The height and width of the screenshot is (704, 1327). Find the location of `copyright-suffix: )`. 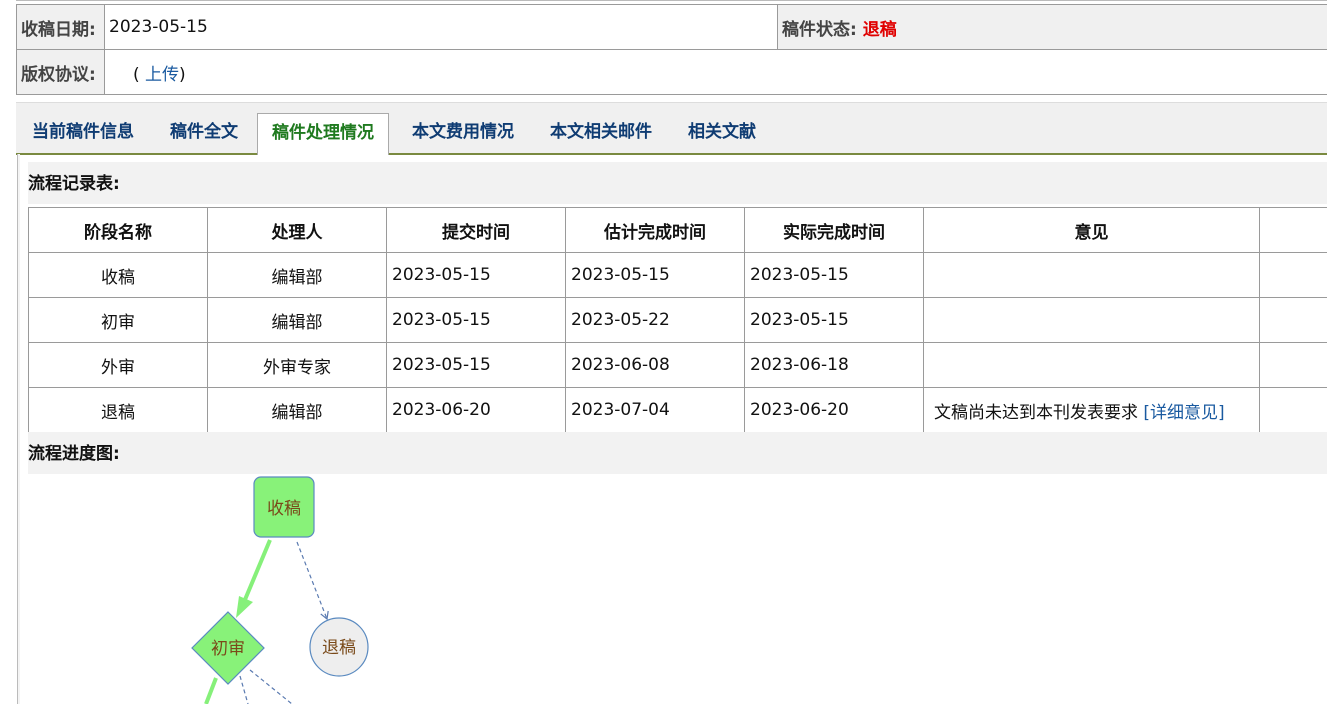

copyright-suffix: ) is located at coordinates (182, 74).